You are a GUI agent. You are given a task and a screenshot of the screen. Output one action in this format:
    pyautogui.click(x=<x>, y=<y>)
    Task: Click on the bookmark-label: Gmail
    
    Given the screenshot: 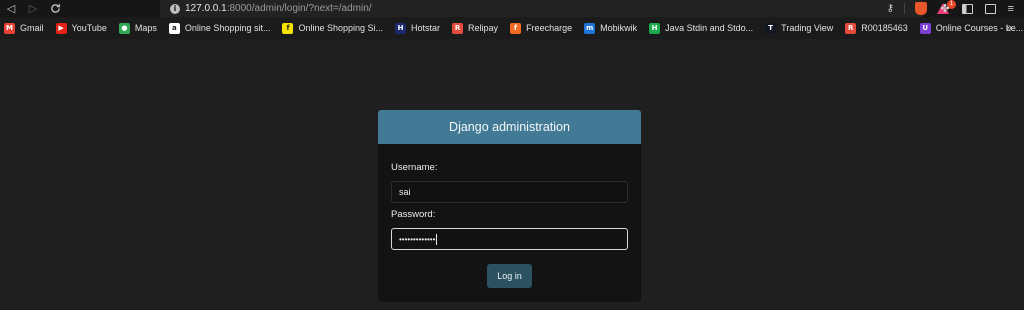 What is the action you would take?
    pyautogui.click(x=32, y=28)
    